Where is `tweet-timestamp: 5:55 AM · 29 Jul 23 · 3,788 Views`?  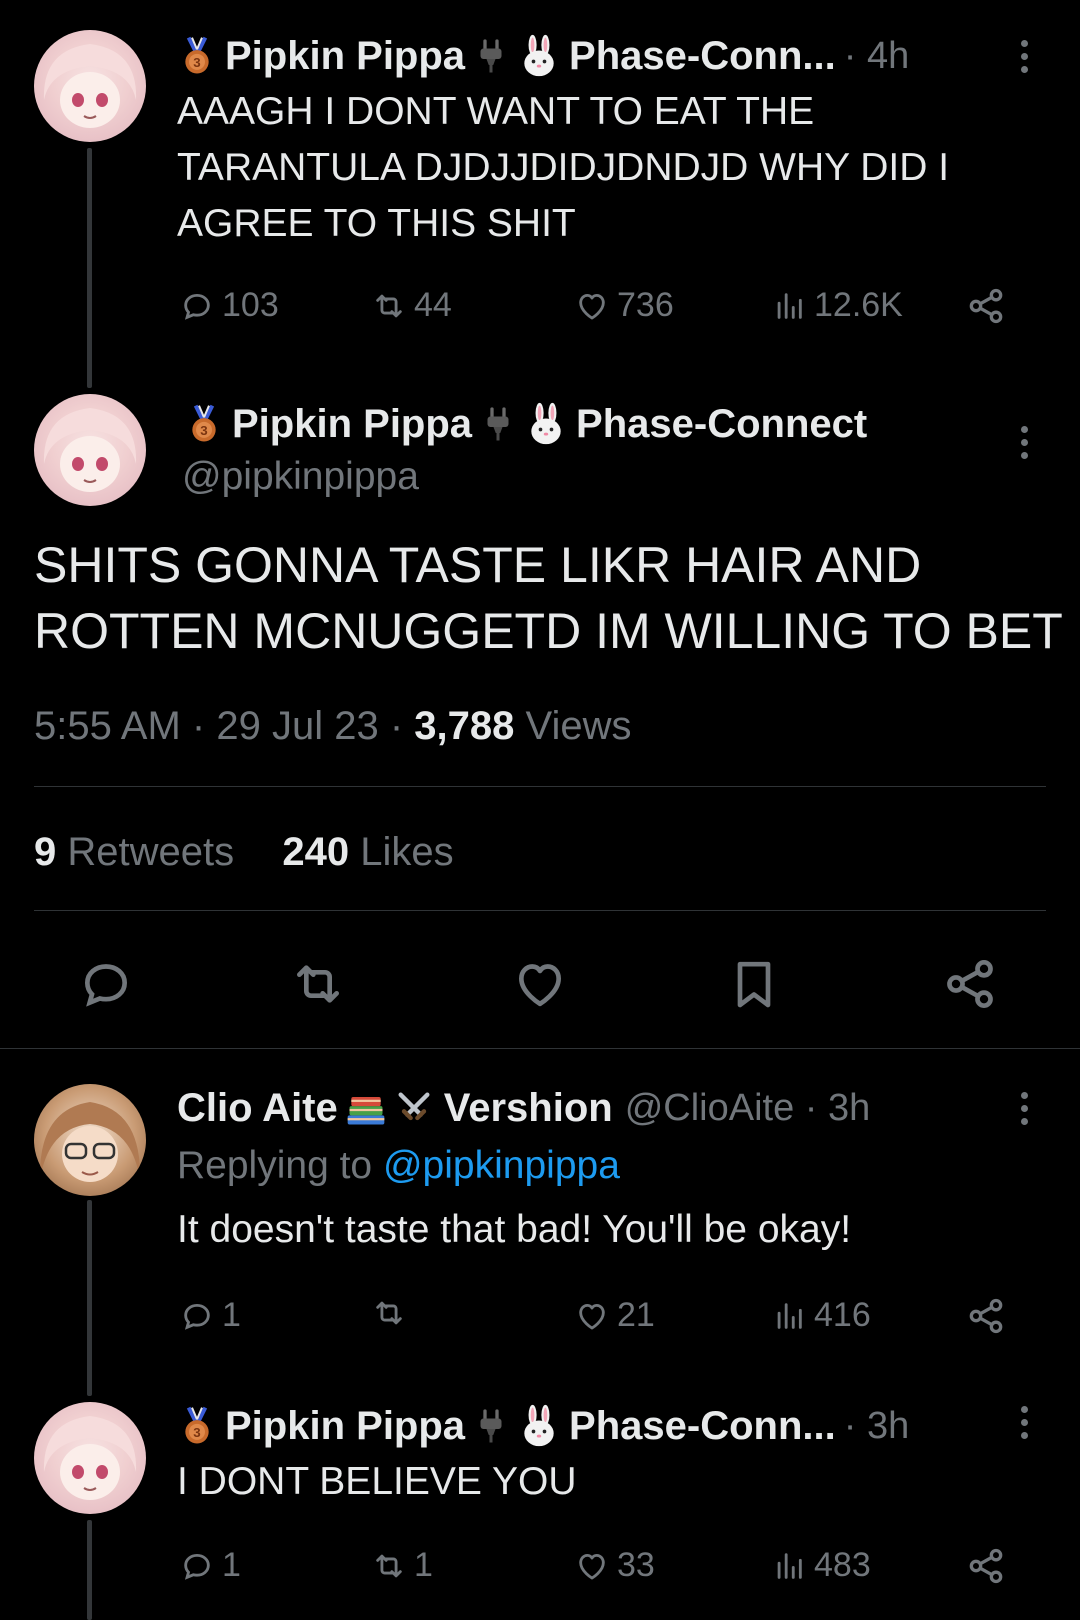
tweet-timestamp: 5:55 AM · 29 Jul 23 · 3,788 Views is located at coordinates (332, 726).